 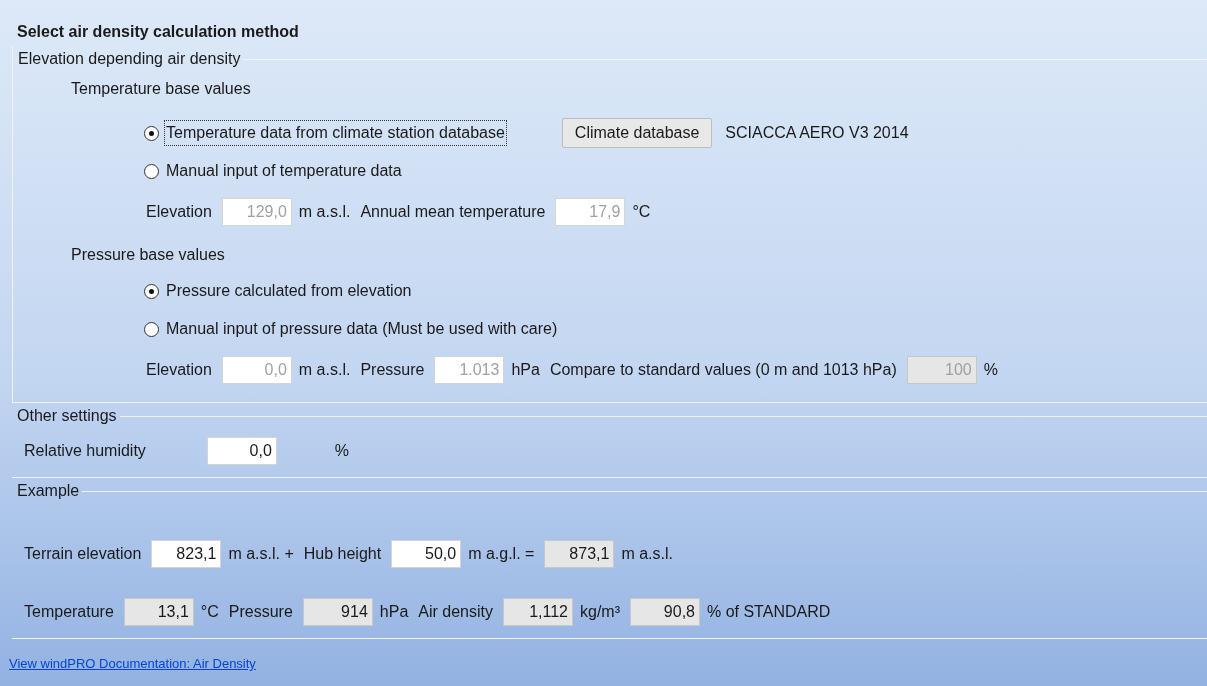 I want to click on field-label: Terrain elevation, so click(x=83, y=554).